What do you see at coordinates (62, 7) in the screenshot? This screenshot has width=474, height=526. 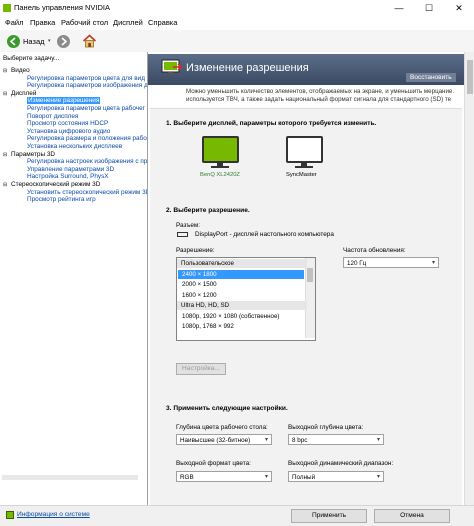 I see `window-title: Панель управления NVIDIA` at bounding box center [62, 7].